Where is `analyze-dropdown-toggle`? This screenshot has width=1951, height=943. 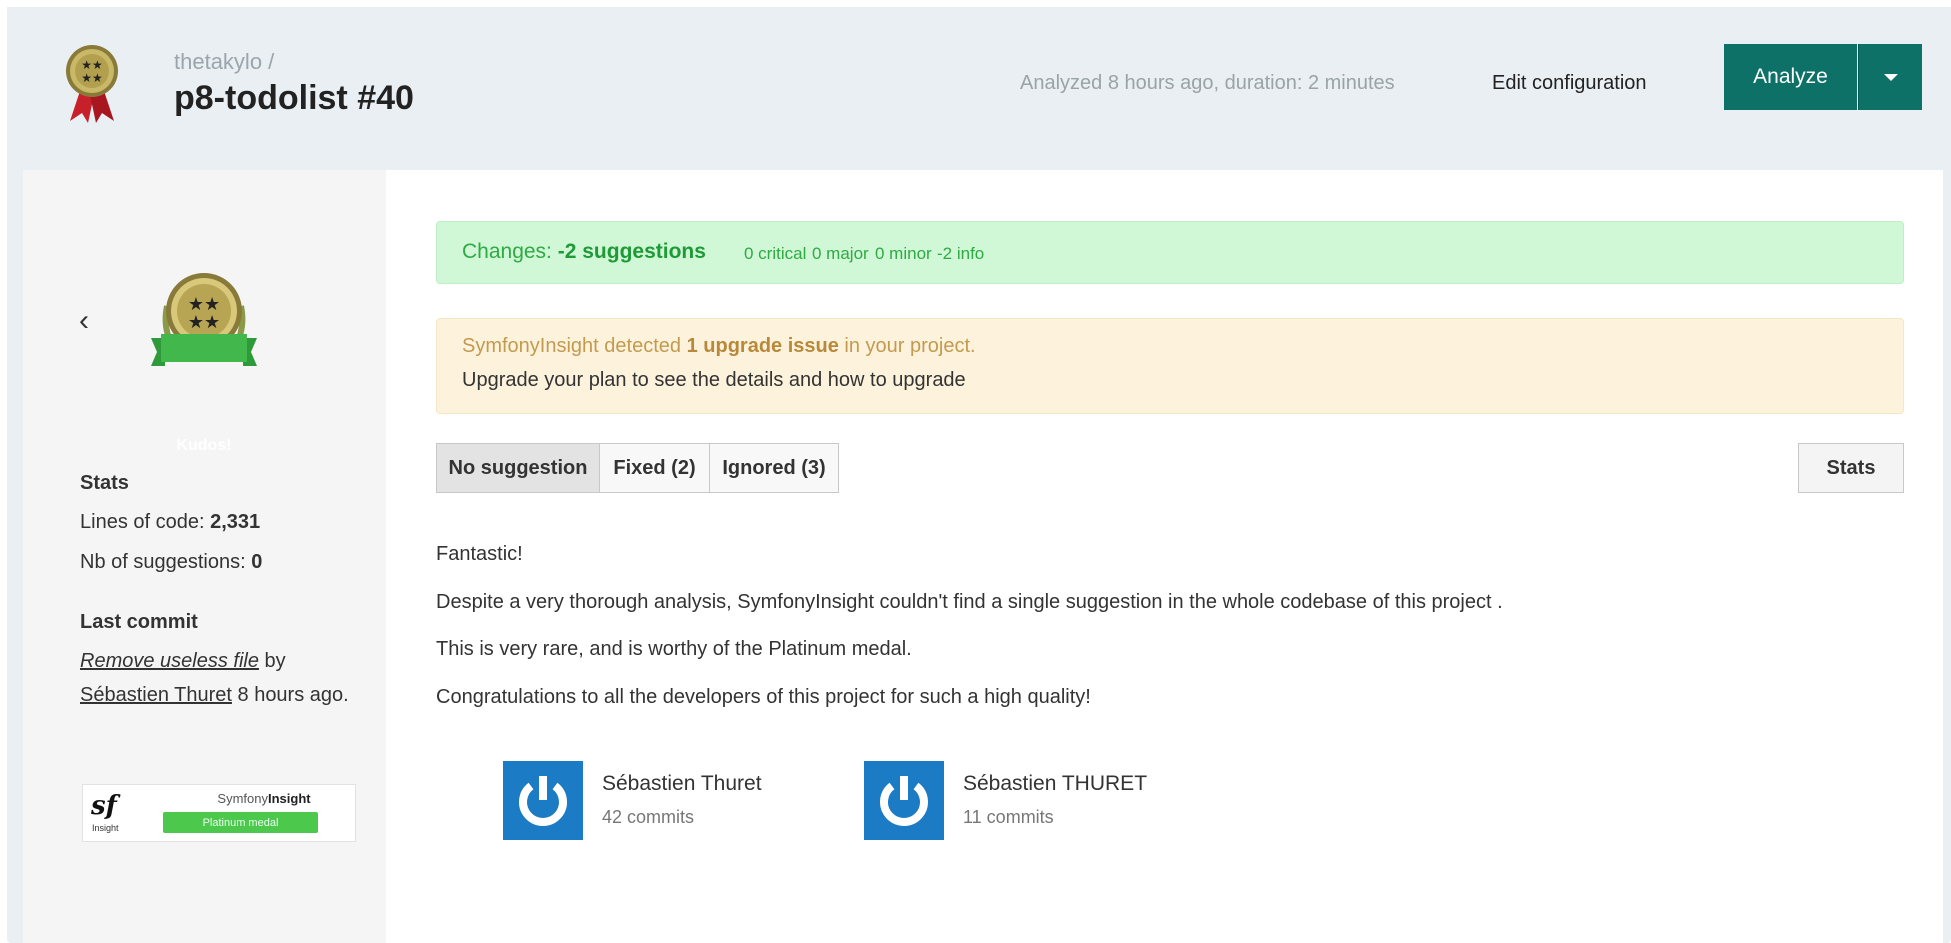
analyze-dropdown-toggle is located at coordinates (1890, 77).